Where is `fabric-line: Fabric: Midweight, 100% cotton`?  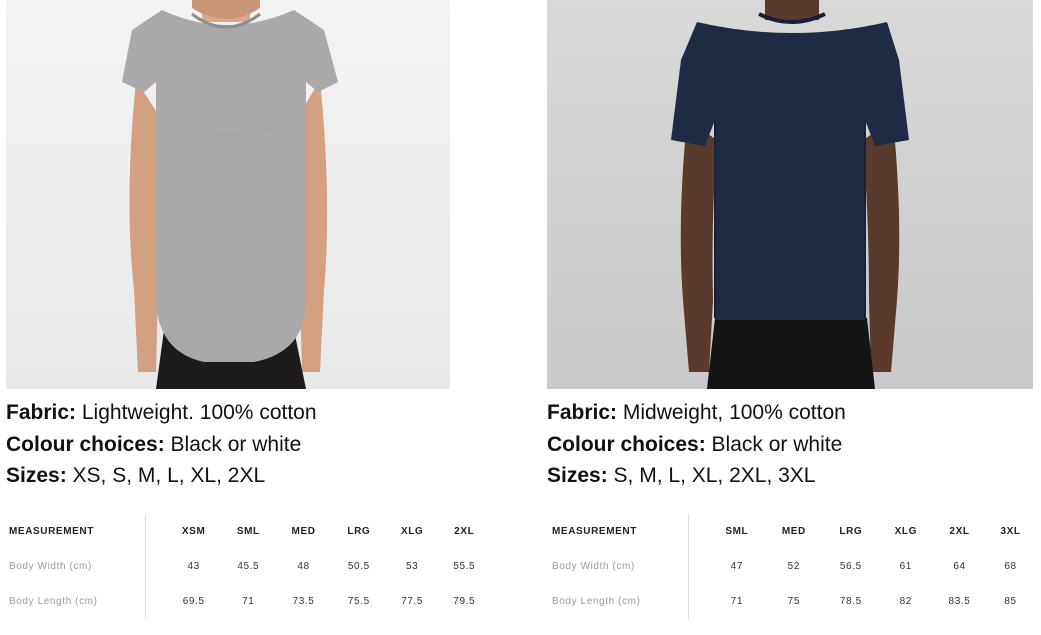 fabric-line: Fabric: Midweight, 100% cotton is located at coordinates (790, 413).